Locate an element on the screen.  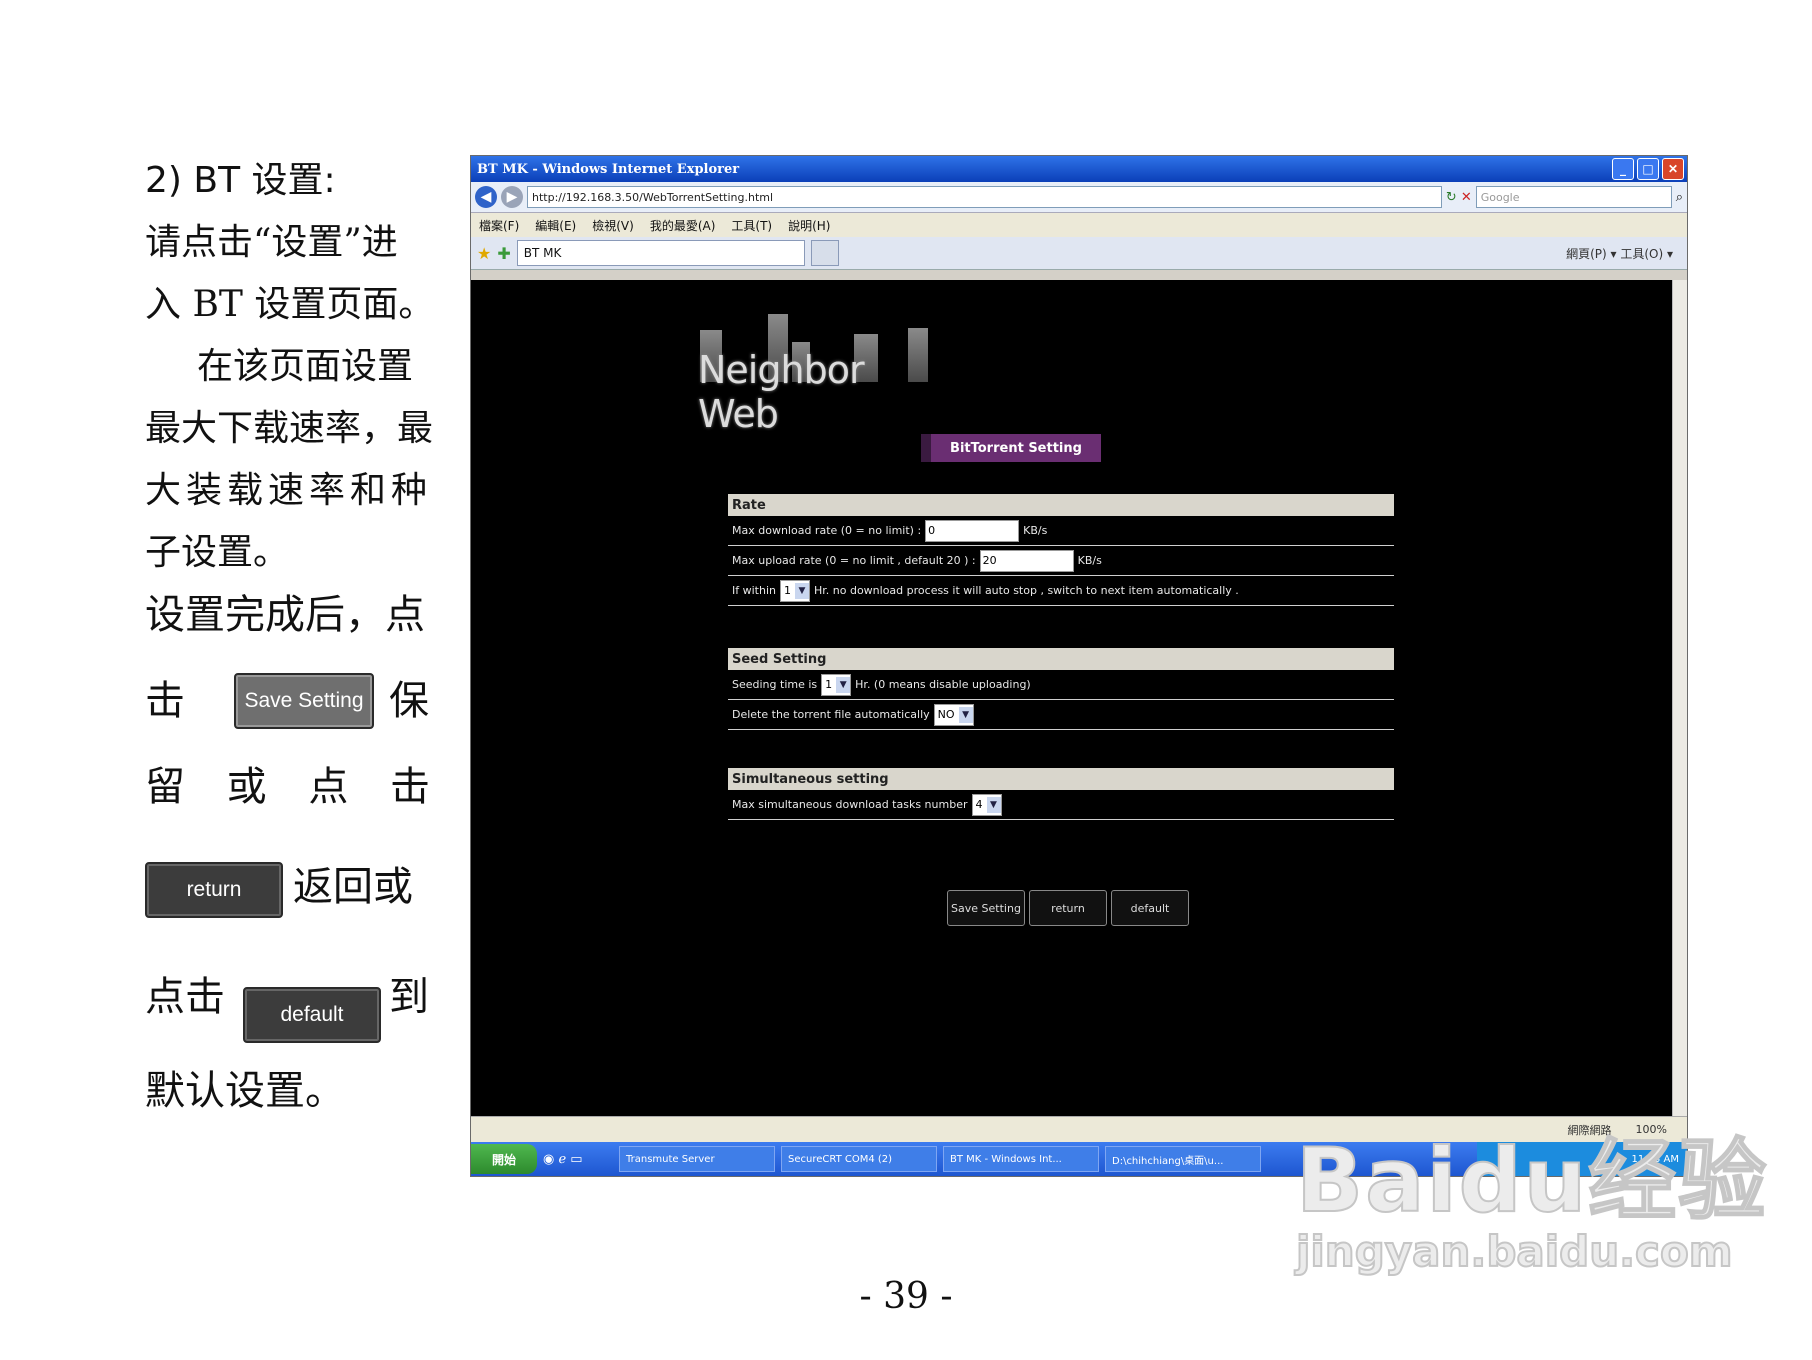
tab-bt-mk: BT MK is located at coordinates (660, 253).